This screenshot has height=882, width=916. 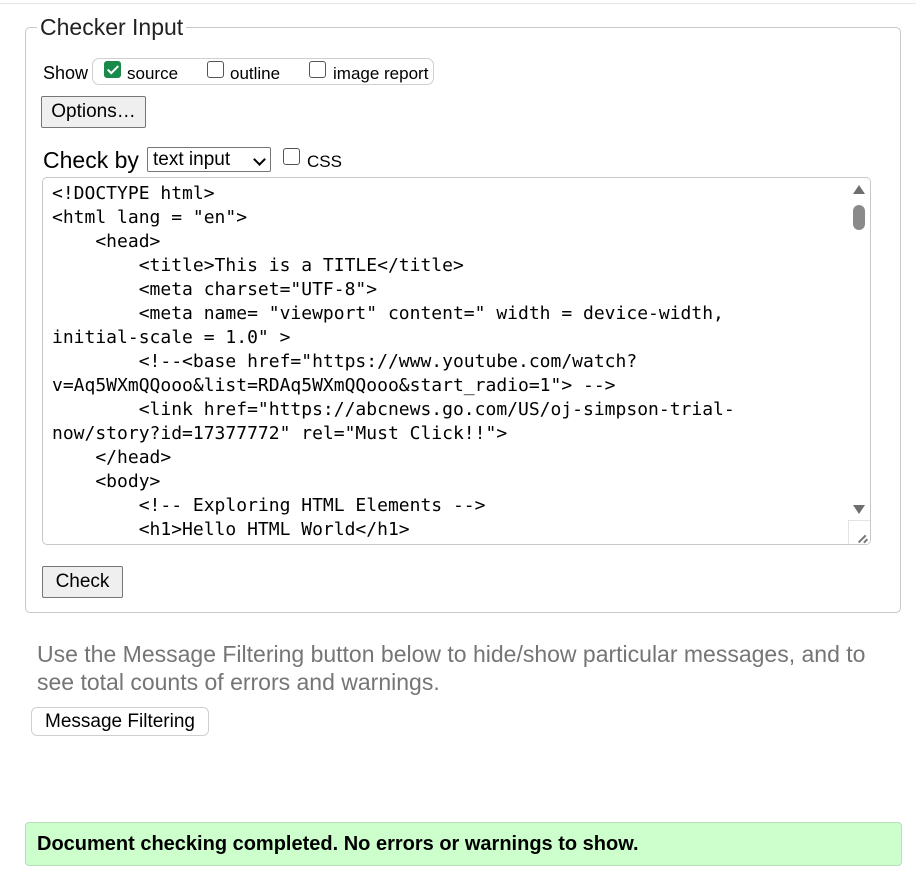 What do you see at coordinates (291, 156) in the screenshot?
I see `css-checkbox` at bounding box center [291, 156].